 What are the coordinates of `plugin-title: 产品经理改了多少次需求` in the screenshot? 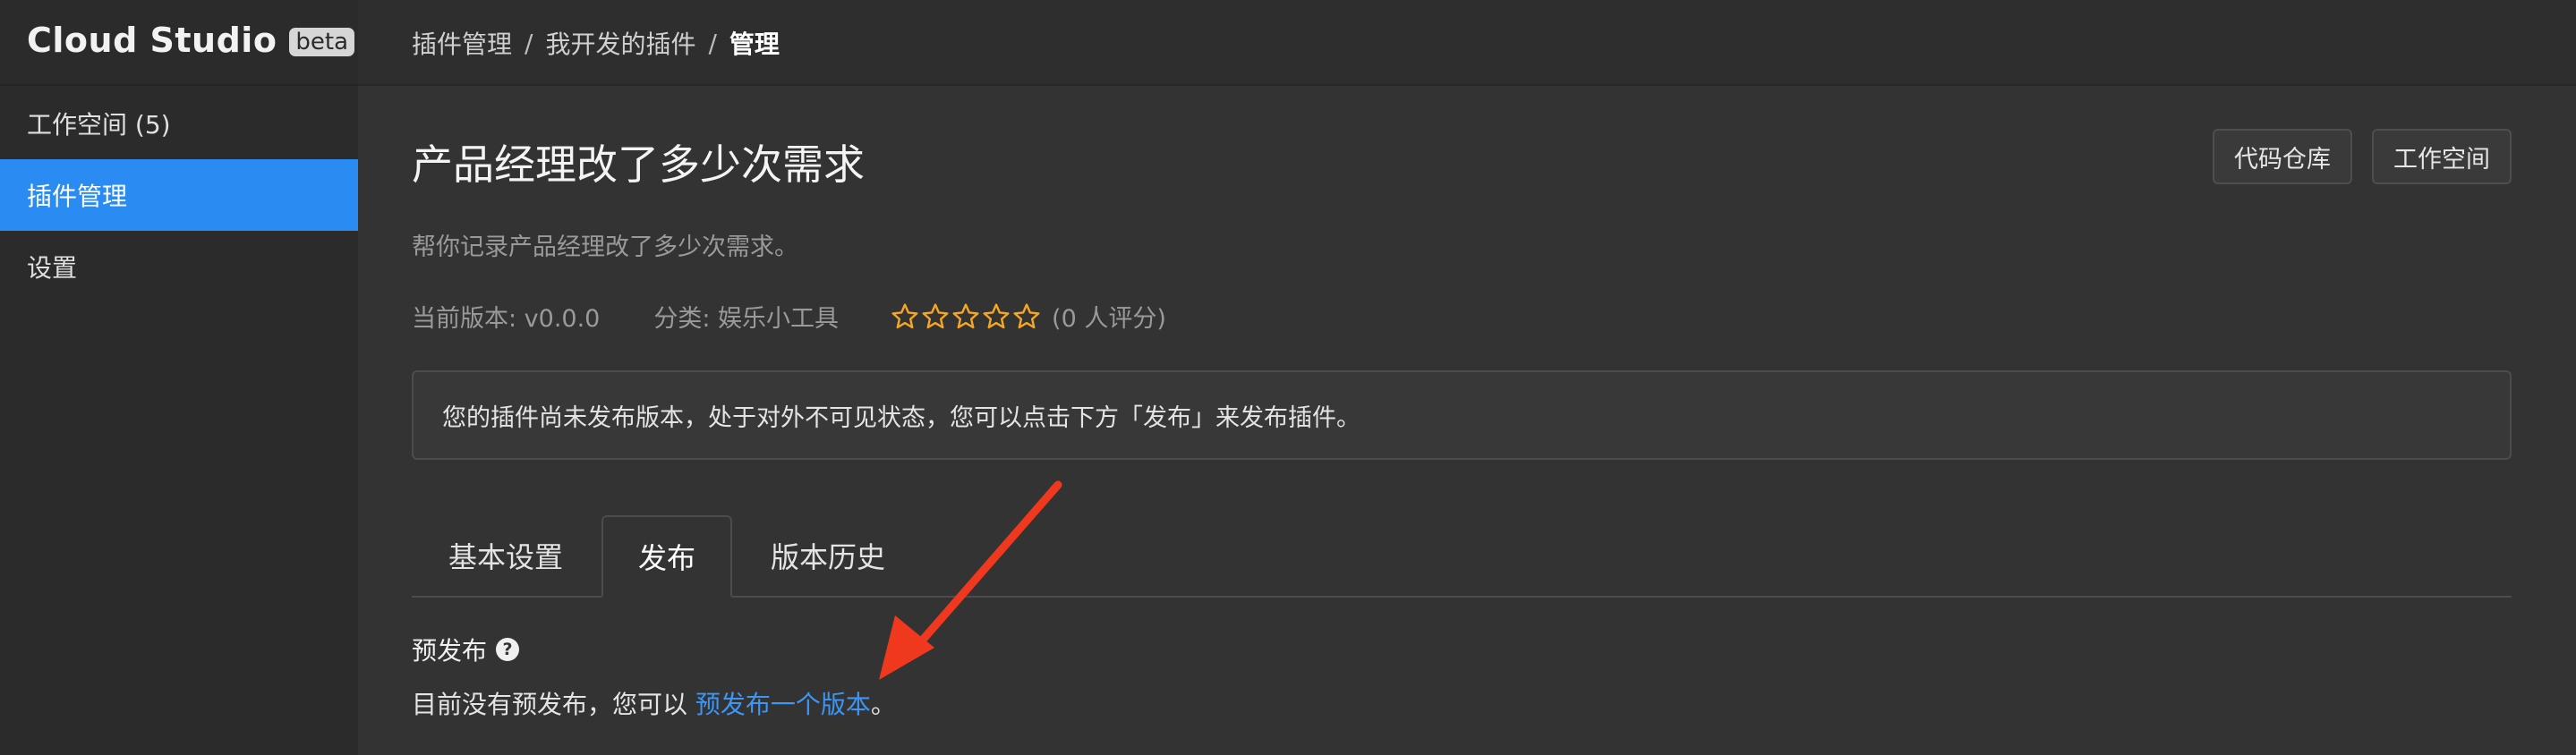 It's located at (638, 164).